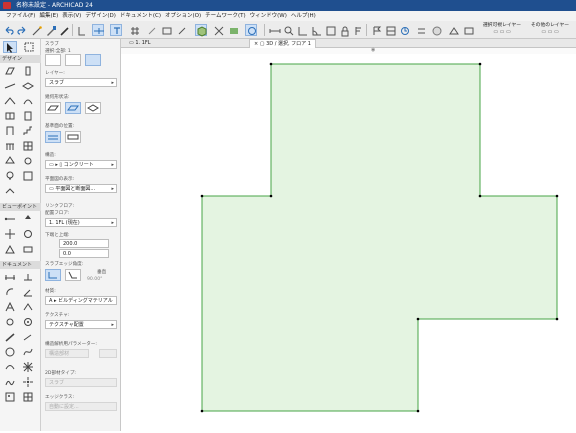 The width and height of the screenshot is (576, 433). Describe the element at coordinates (81, 222) in the screenshot. I see `home-story-select: 1. 1FL (現在) ▸` at that location.